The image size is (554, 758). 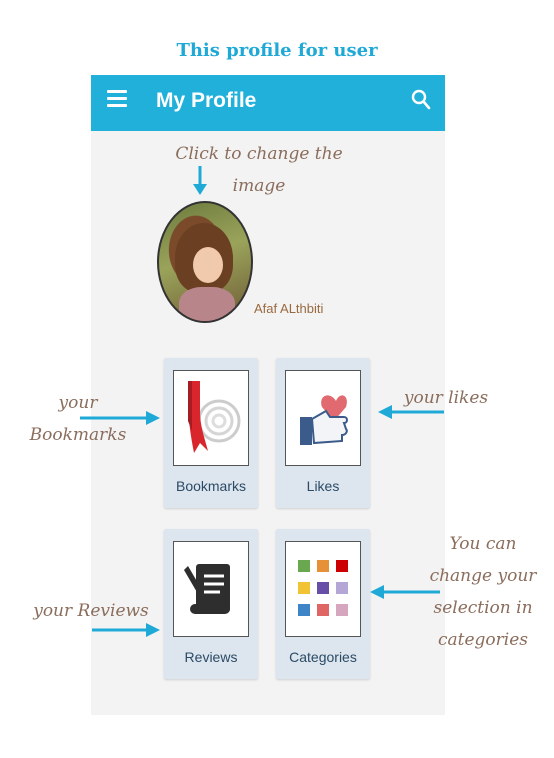 I want to click on page-title: This profile for user, so click(x=277, y=50).